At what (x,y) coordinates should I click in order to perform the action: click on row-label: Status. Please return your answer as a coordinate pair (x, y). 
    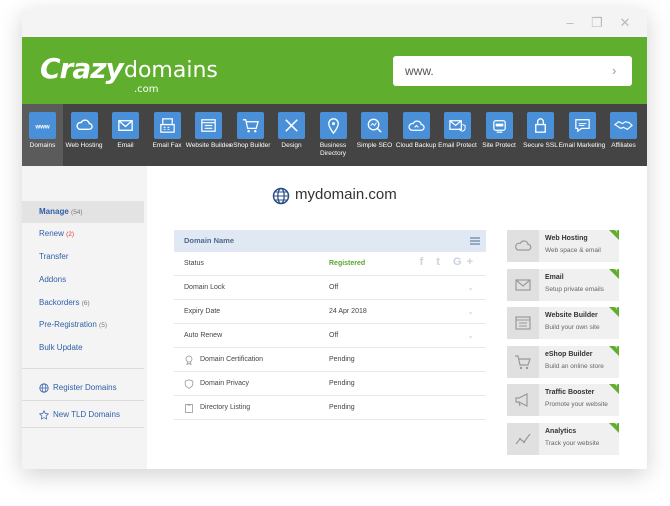
    Looking at the image, I should click on (194, 263).